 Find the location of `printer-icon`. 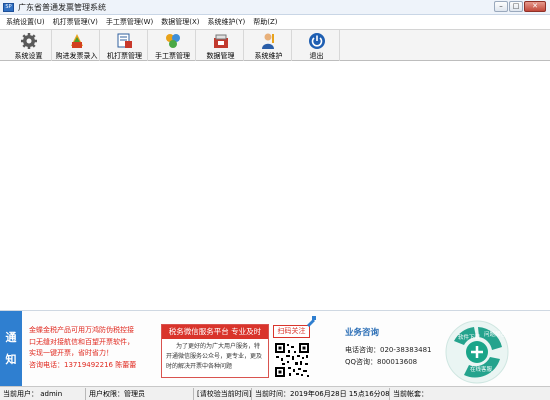

printer-icon is located at coordinates (125, 41).